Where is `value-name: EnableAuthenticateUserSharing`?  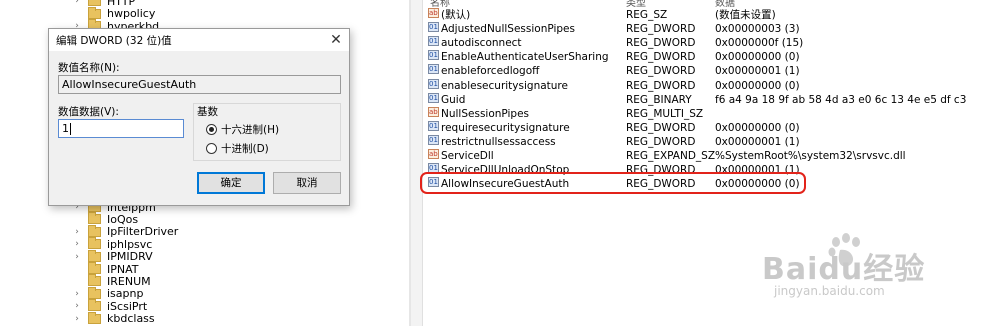
value-name: EnableAuthenticateUserSharing is located at coordinates (525, 57).